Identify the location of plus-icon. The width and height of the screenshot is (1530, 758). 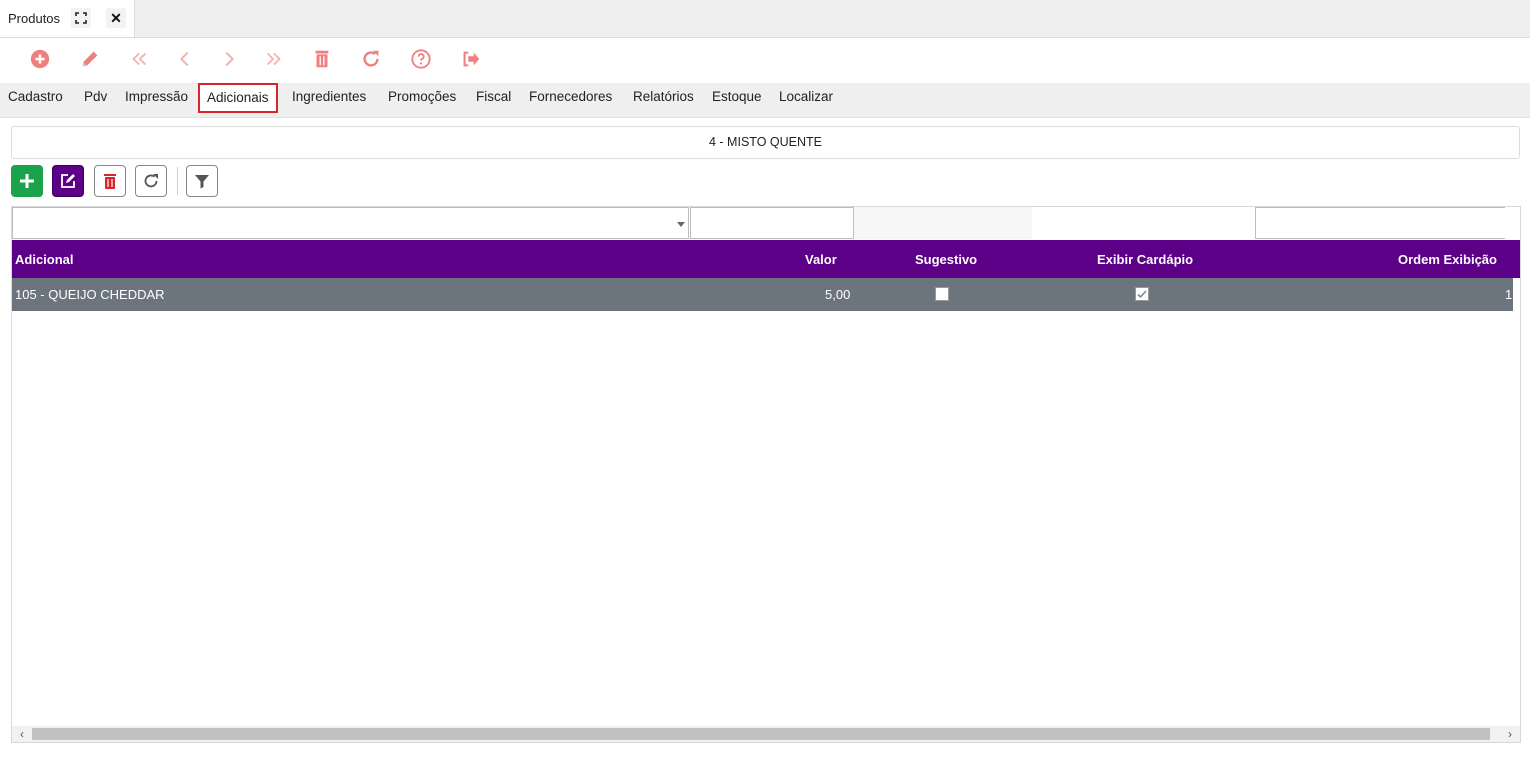
(27, 181).